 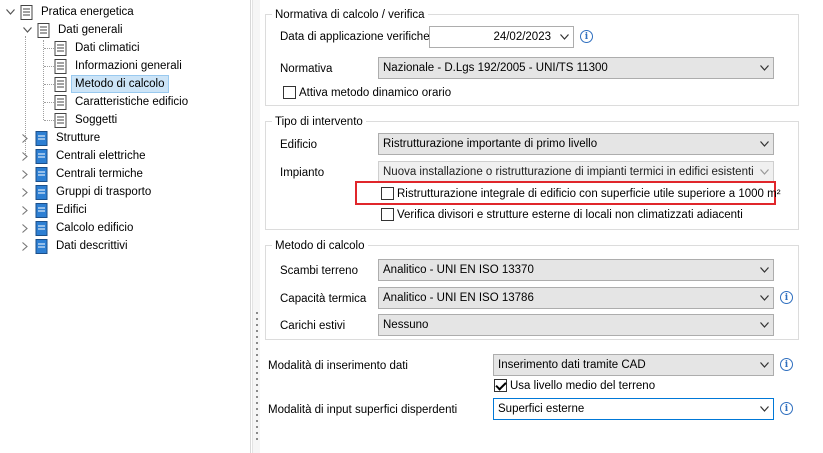 I want to click on carichi-estivi-value: Nessuno, so click(x=406, y=325).